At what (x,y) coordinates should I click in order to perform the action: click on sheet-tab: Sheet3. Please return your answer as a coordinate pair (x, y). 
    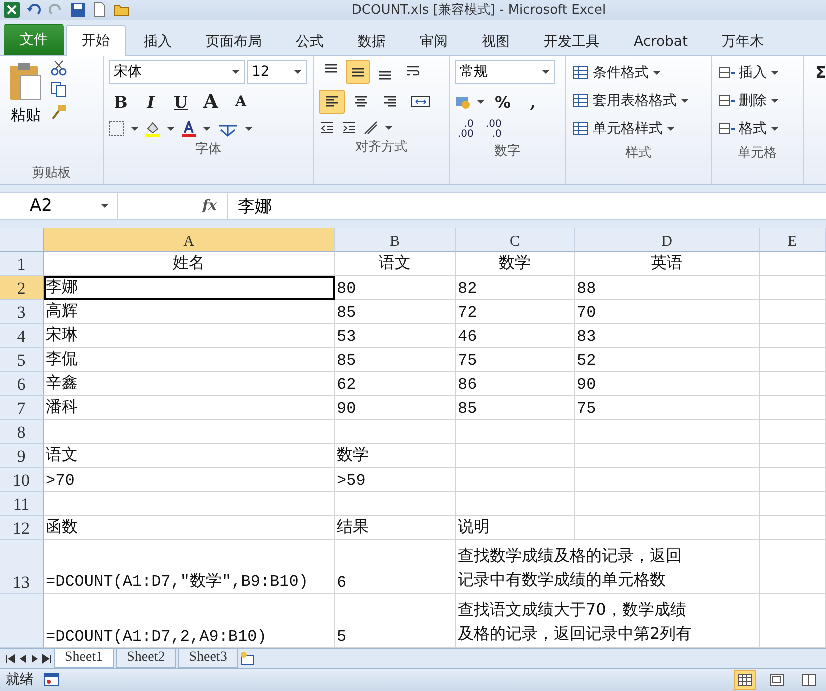
    Looking at the image, I should click on (208, 658).